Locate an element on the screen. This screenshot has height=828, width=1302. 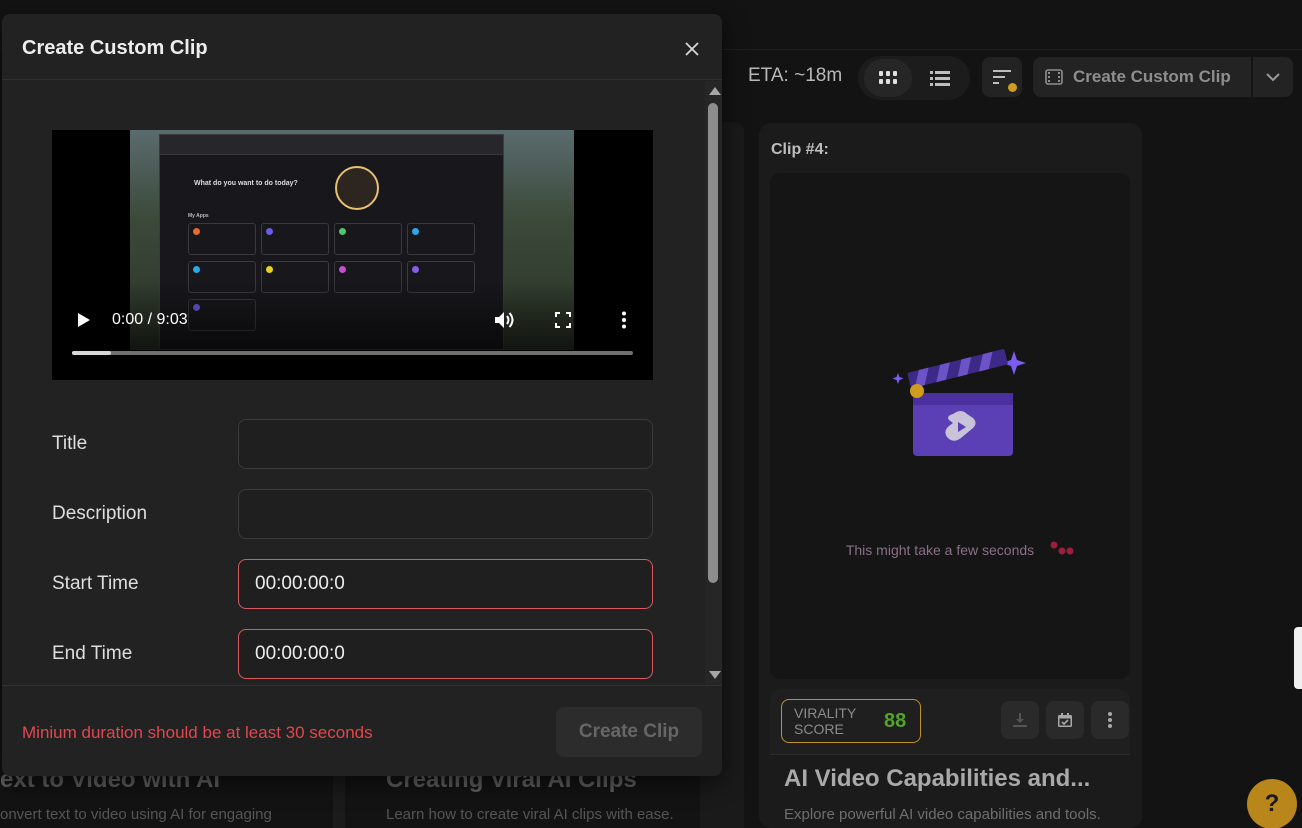
chevron-down-icon is located at coordinates (1273, 76).